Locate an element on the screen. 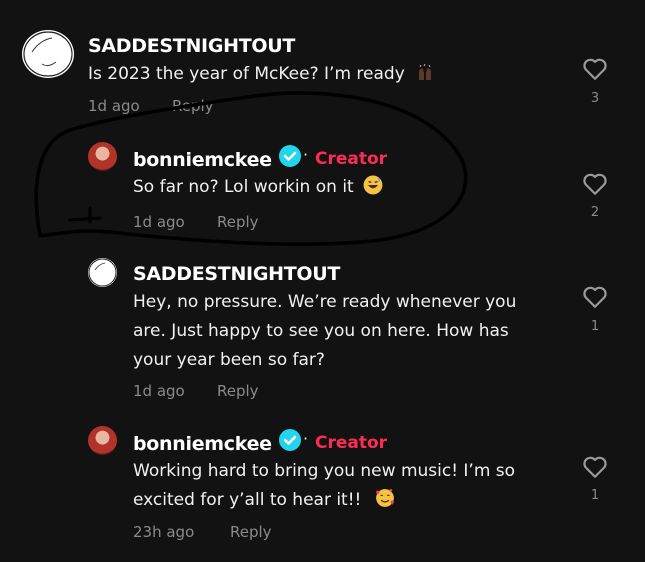 This screenshot has height=562, width=645. comment-text-content: So far no? Lol workin on it is located at coordinates (243, 187).